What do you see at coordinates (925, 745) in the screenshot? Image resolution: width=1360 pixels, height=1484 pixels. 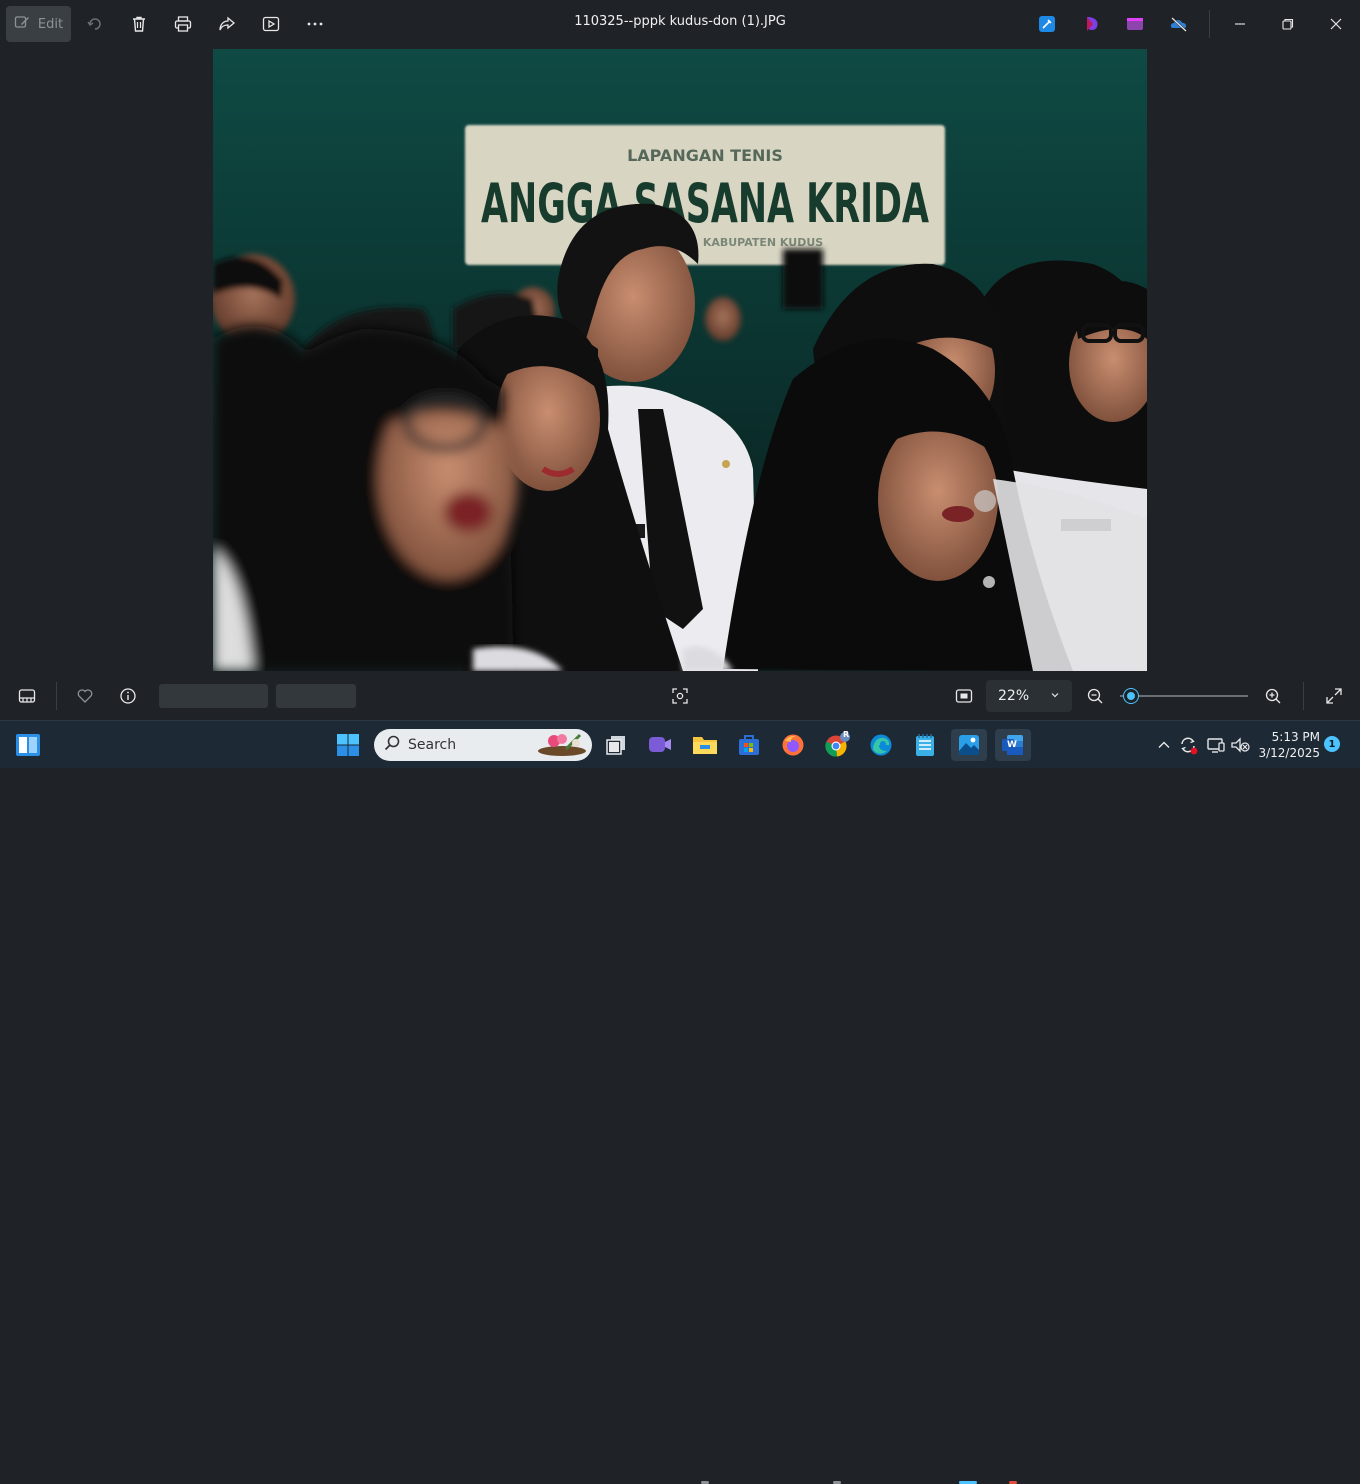 I see `notepad-icon` at bounding box center [925, 745].